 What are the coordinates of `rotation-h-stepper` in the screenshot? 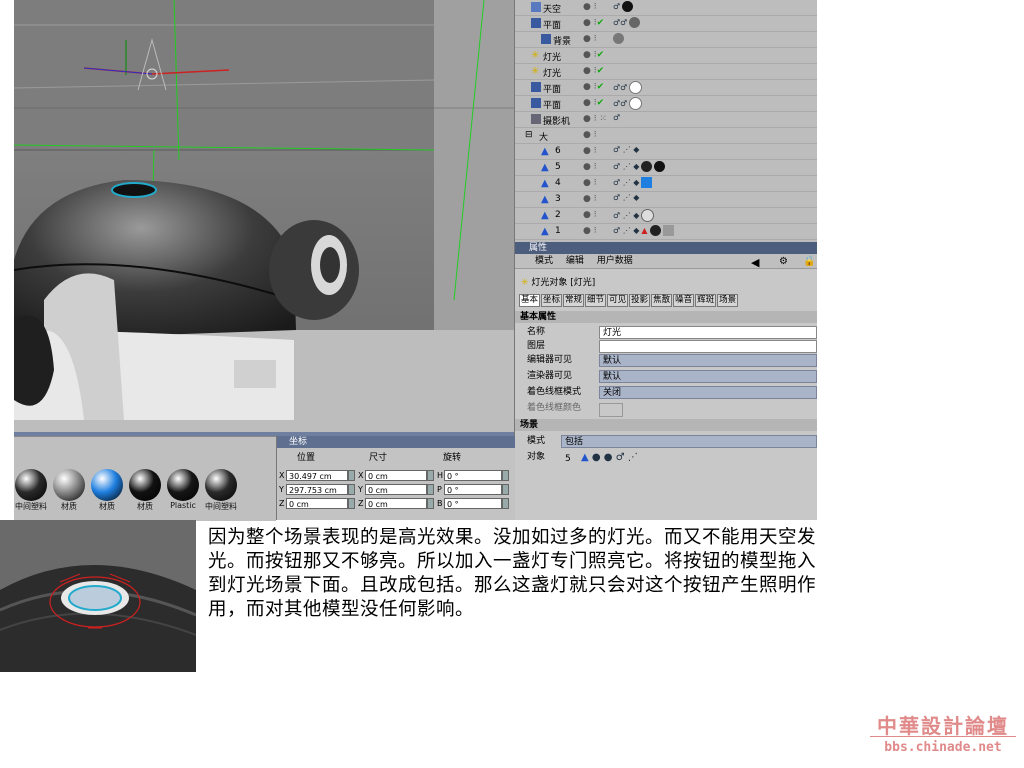 It's located at (505, 475).